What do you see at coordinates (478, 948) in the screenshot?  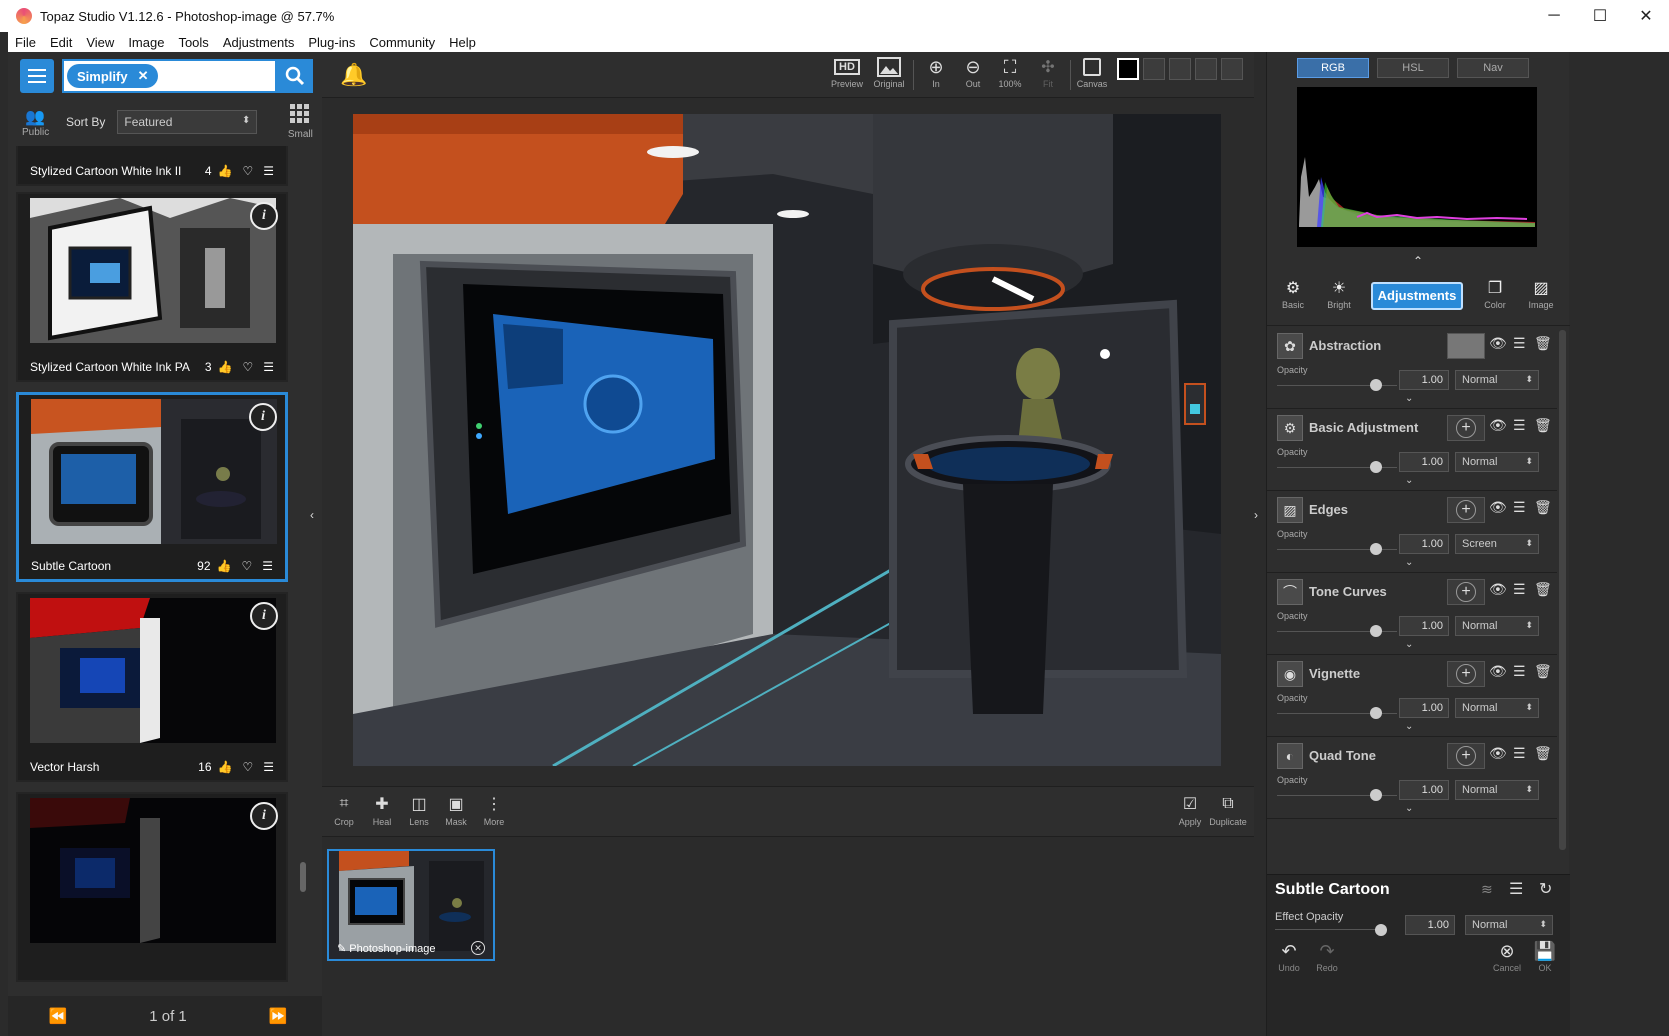 I see `remove-image-icon: ✕` at bounding box center [478, 948].